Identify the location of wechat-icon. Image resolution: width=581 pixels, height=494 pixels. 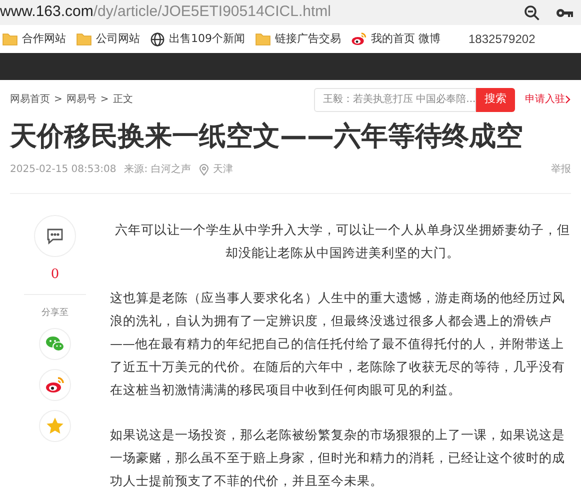
(55, 344).